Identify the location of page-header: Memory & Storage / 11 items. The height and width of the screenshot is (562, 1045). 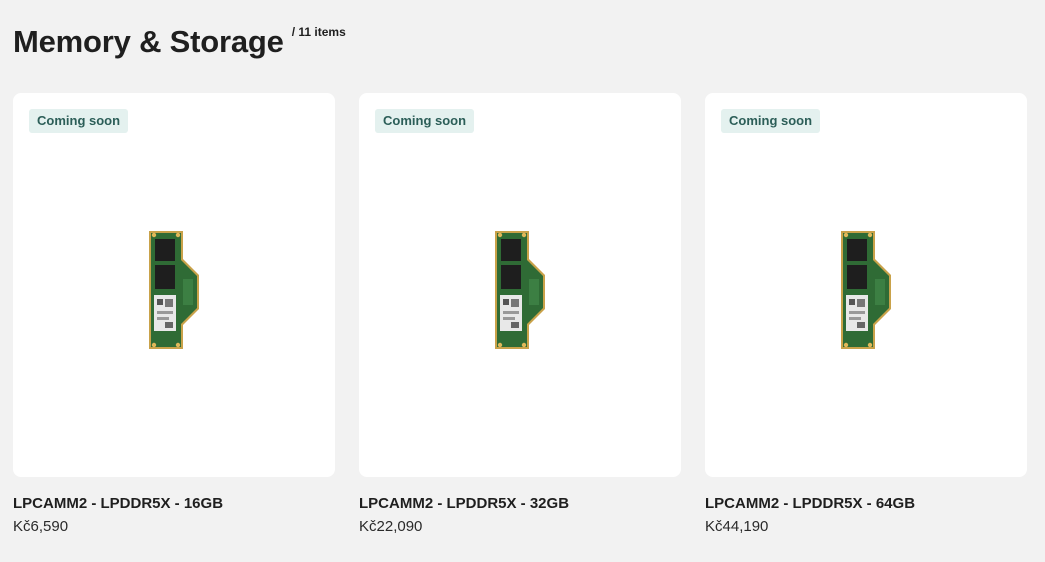
(179, 42).